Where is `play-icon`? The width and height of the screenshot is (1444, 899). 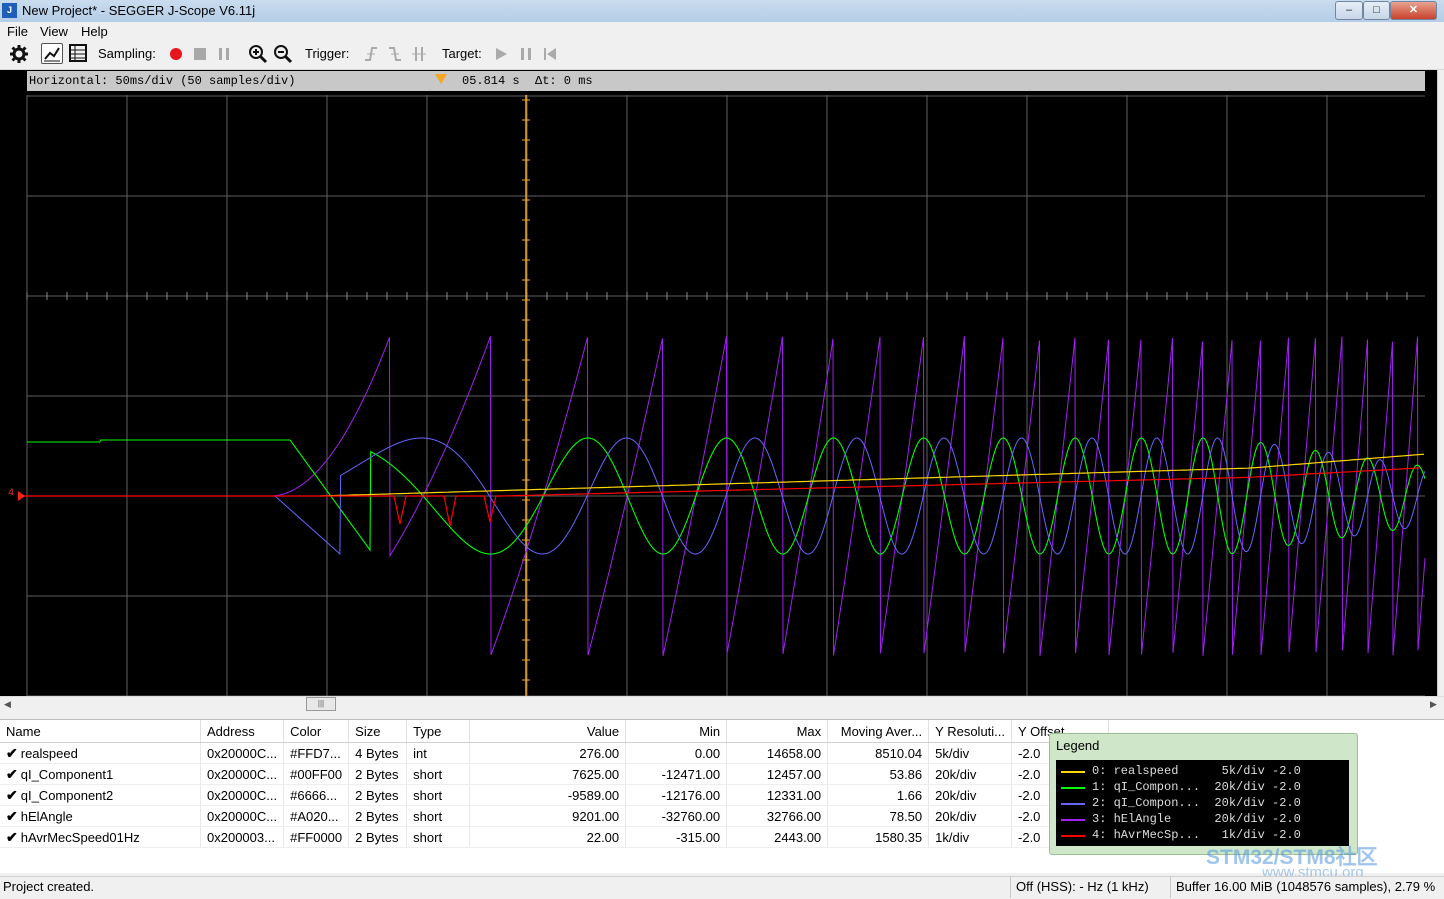 play-icon is located at coordinates (501, 54).